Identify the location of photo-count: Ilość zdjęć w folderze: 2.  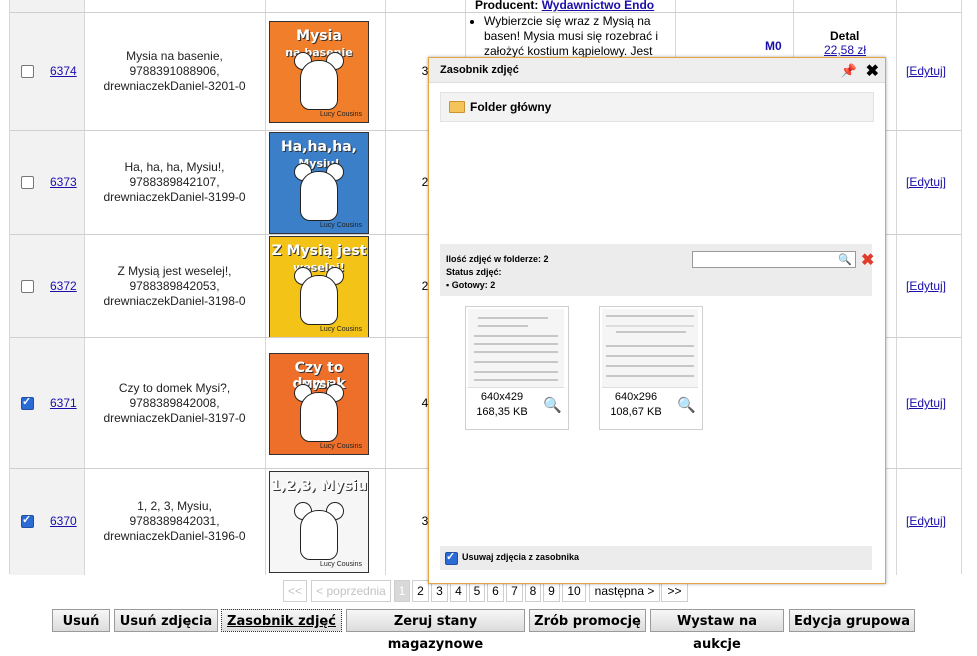
(497, 259).